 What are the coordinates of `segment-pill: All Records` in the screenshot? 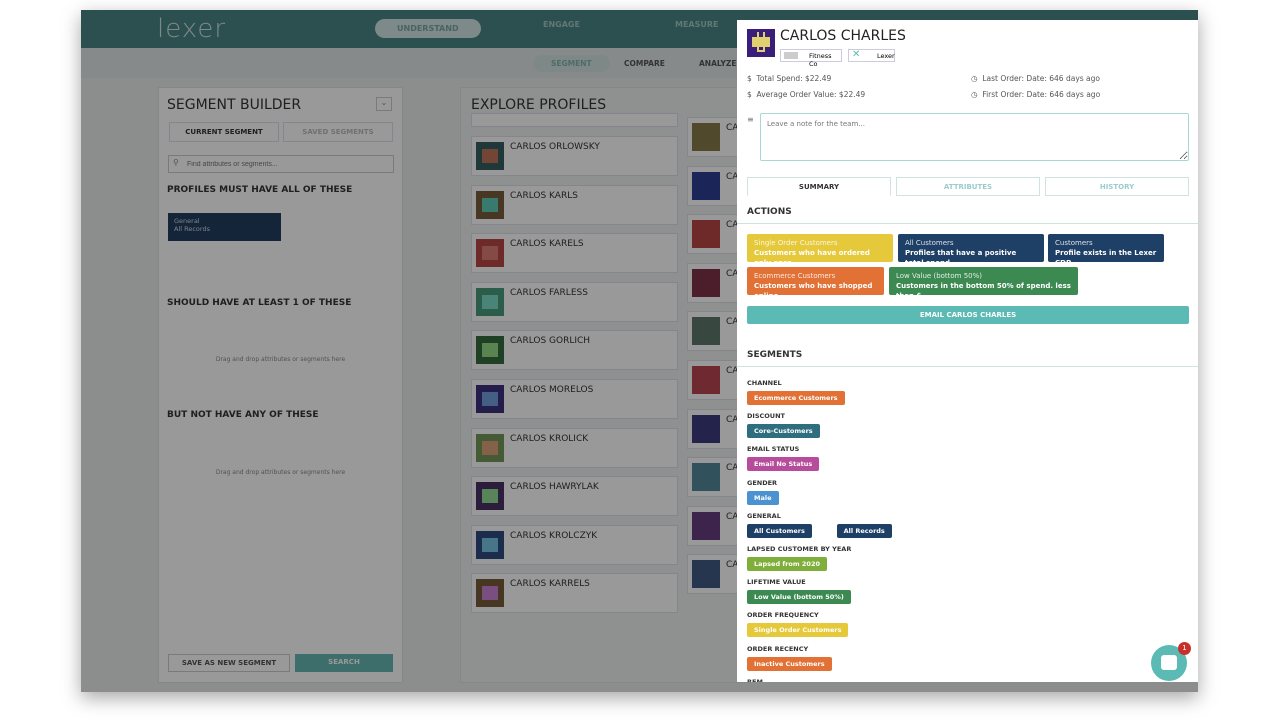 It's located at (864, 530).